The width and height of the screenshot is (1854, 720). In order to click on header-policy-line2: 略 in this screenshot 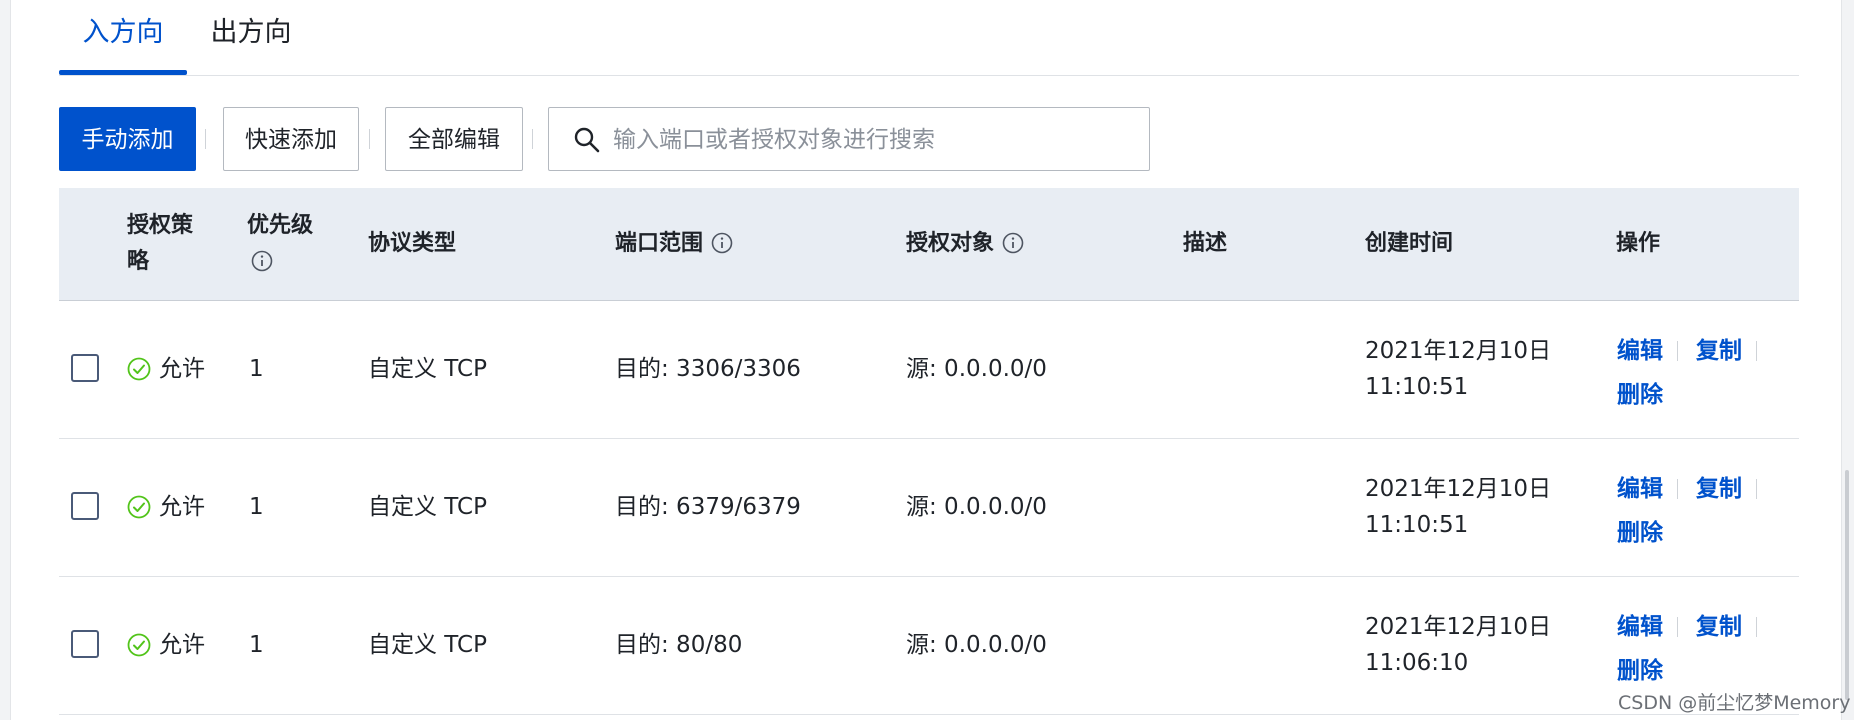, I will do `click(138, 261)`.